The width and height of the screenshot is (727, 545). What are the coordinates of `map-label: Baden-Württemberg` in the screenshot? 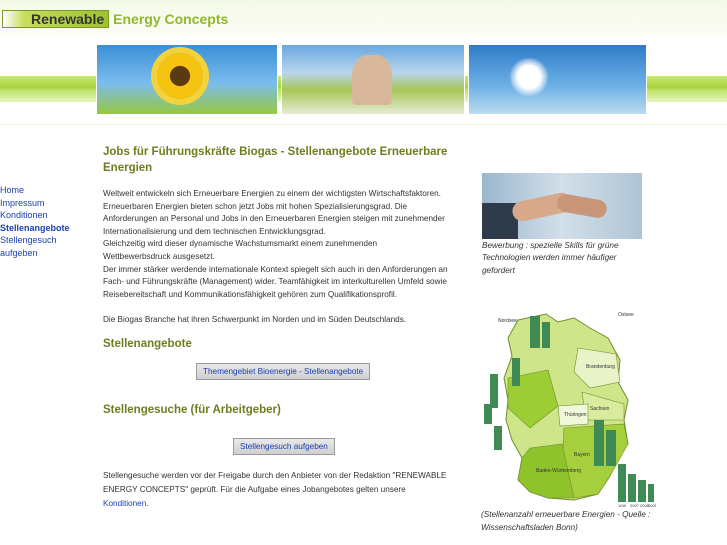 It's located at (558, 471).